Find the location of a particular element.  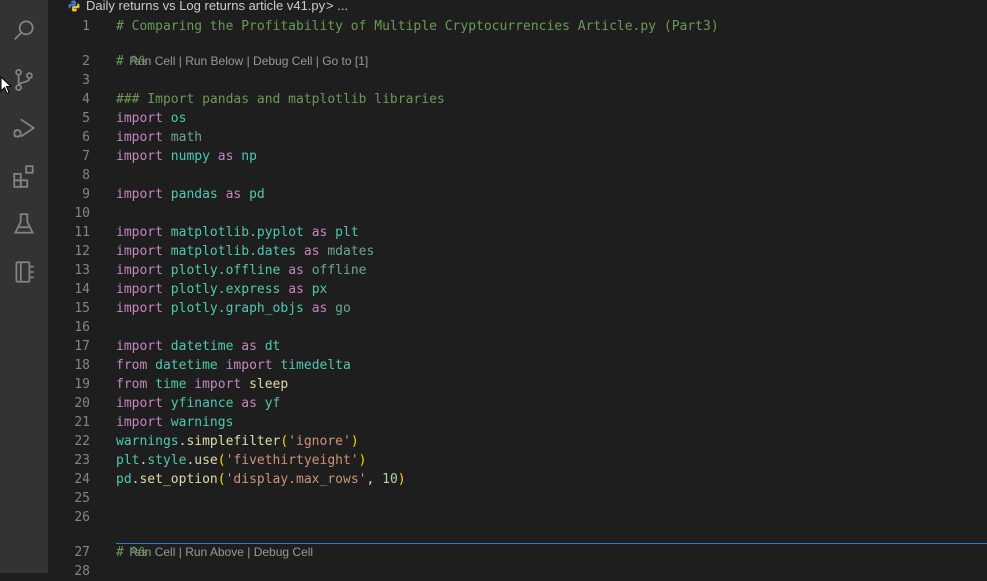

code-text: import math is located at coordinates (159, 137).